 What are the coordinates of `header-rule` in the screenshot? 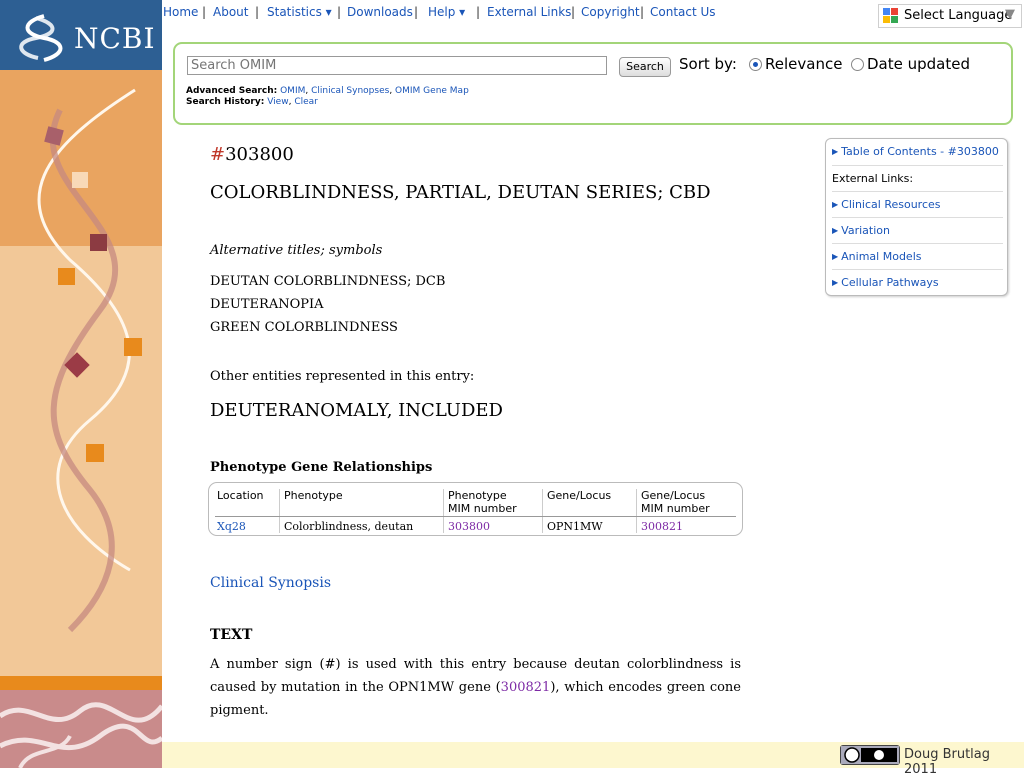 It's located at (475, 516).